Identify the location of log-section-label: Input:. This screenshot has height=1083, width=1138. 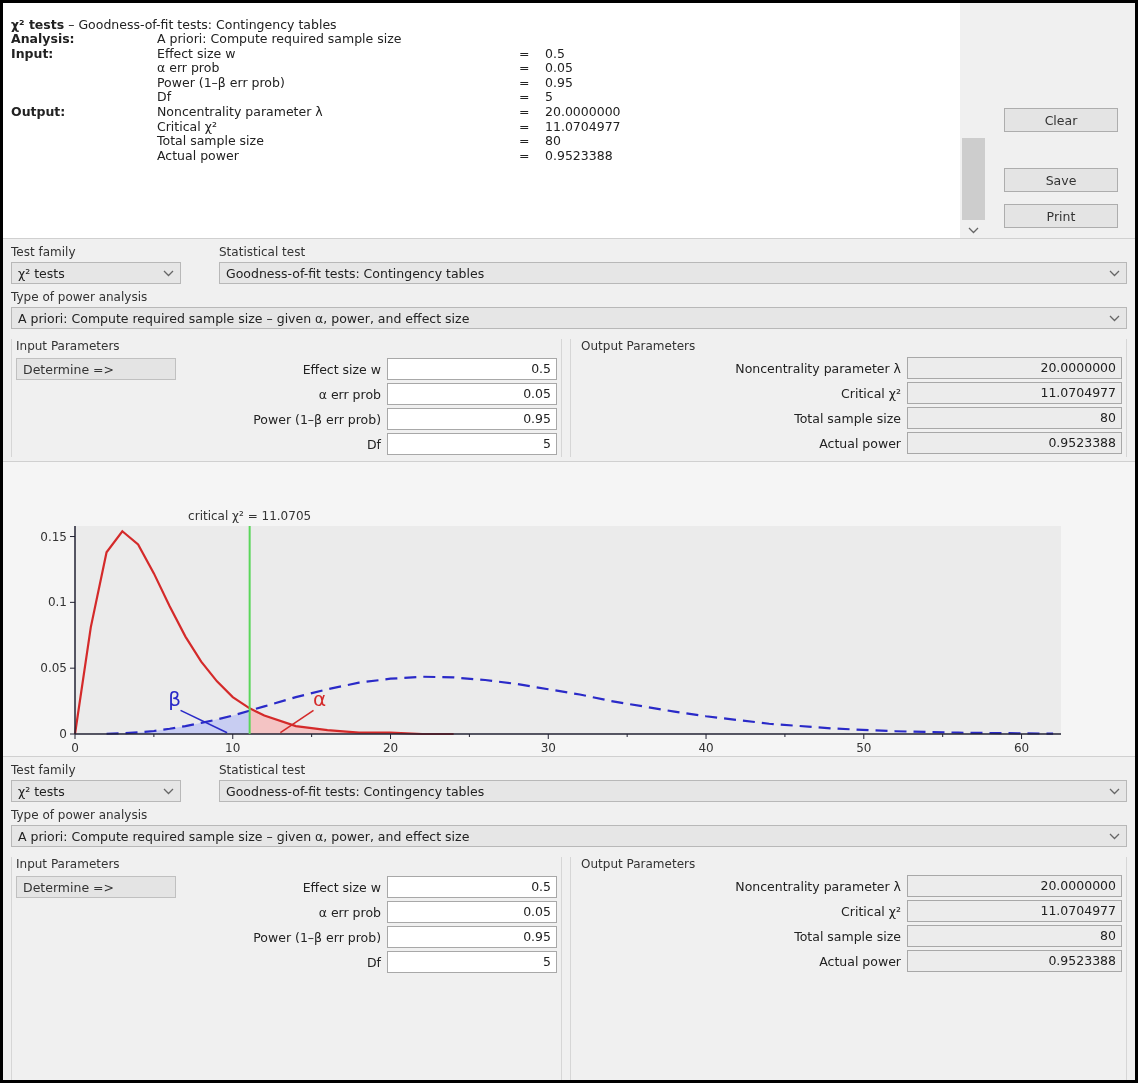
(32, 54).